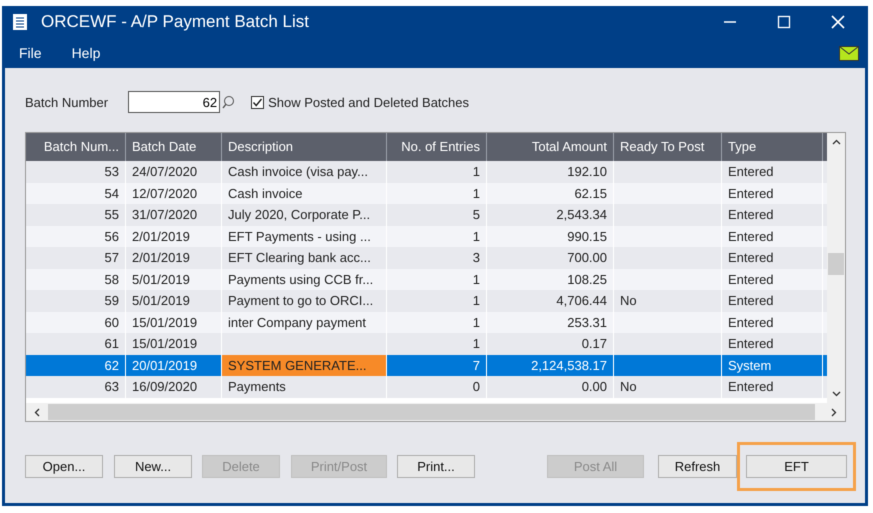  Describe the element at coordinates (849, 53) in the screenshot. I see `envelope-icon` at that location.